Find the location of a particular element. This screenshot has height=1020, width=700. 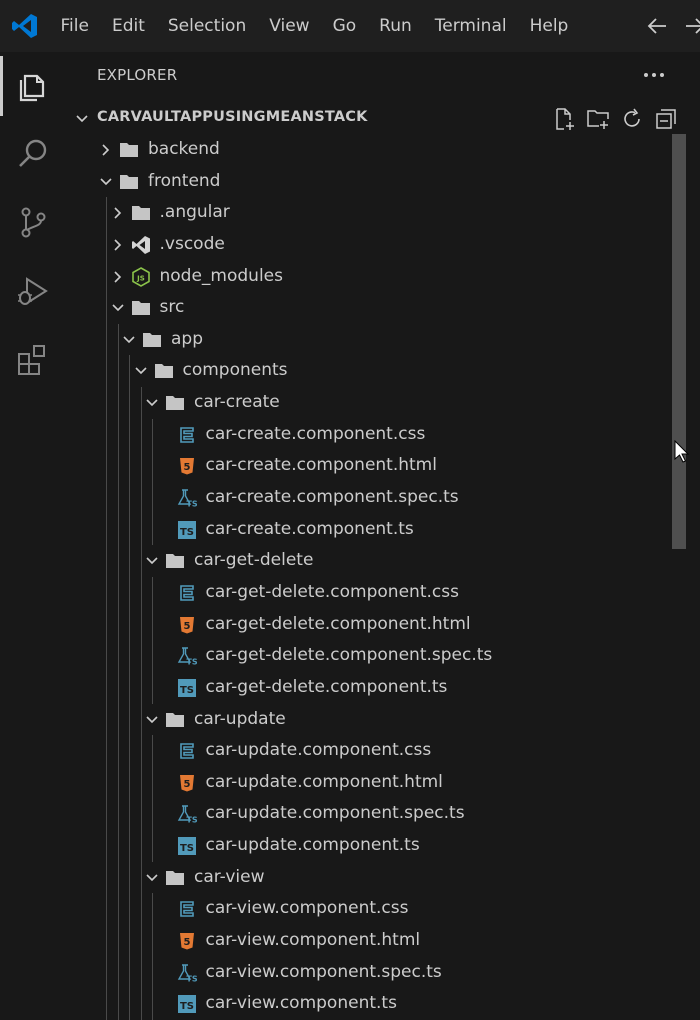

run-debug-icon is located at coordinates (33, 291).